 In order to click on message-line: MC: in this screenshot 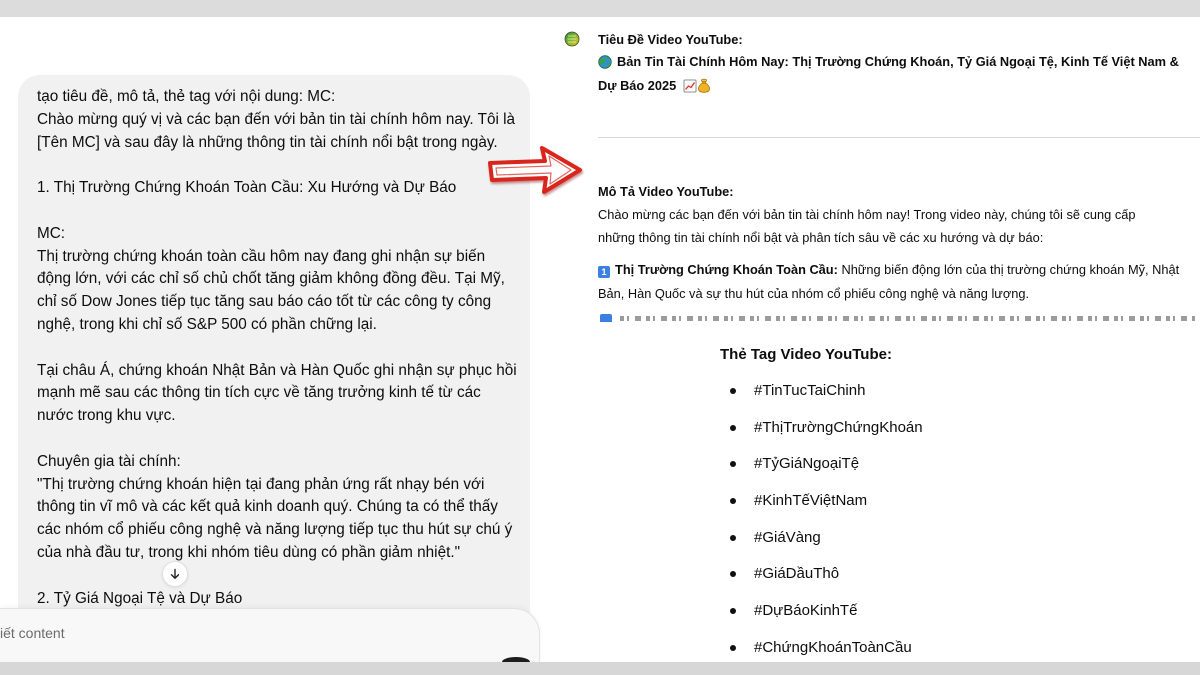, I will do `click(51, 233)`.